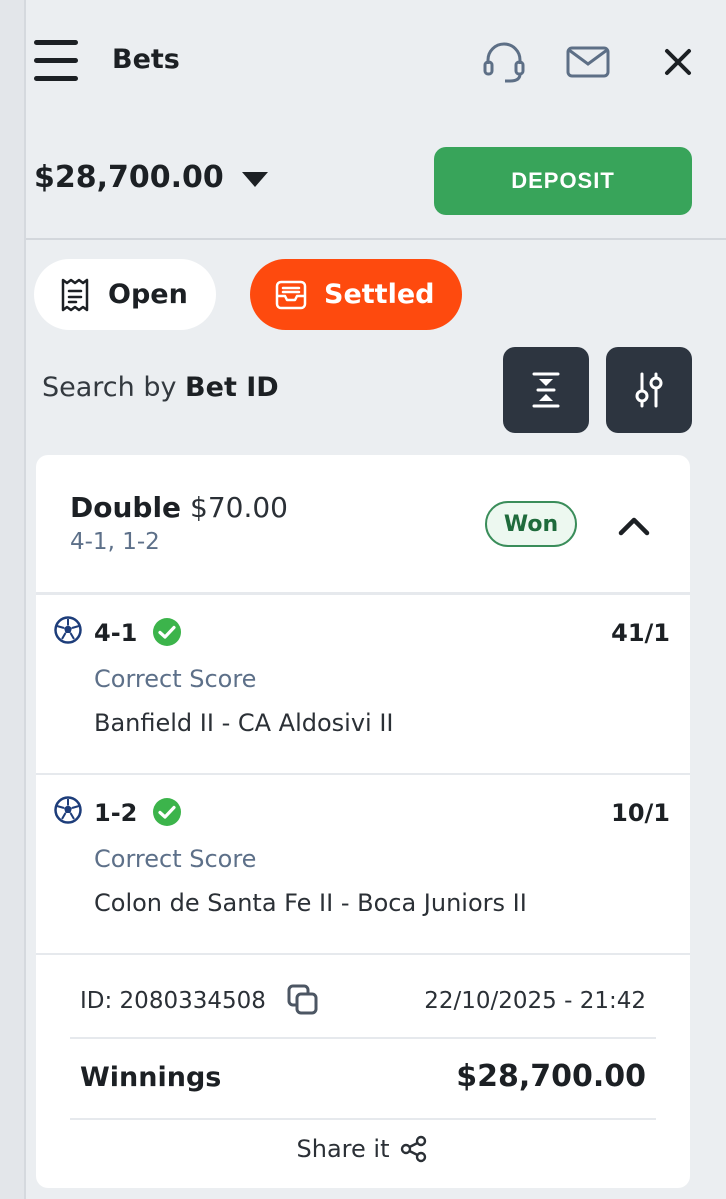 The image size is (726, 1199). I want to click on menu-icon, so click(56, 61).